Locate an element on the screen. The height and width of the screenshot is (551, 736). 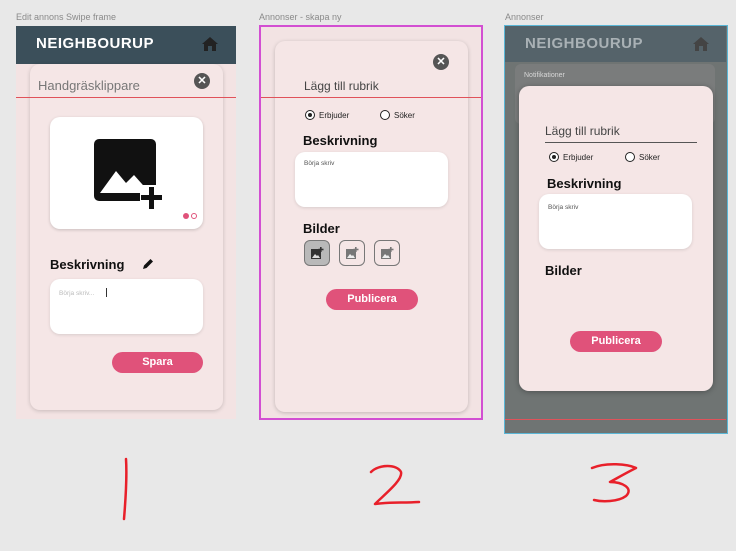
image-carousel is located at coordinates (126, 173).